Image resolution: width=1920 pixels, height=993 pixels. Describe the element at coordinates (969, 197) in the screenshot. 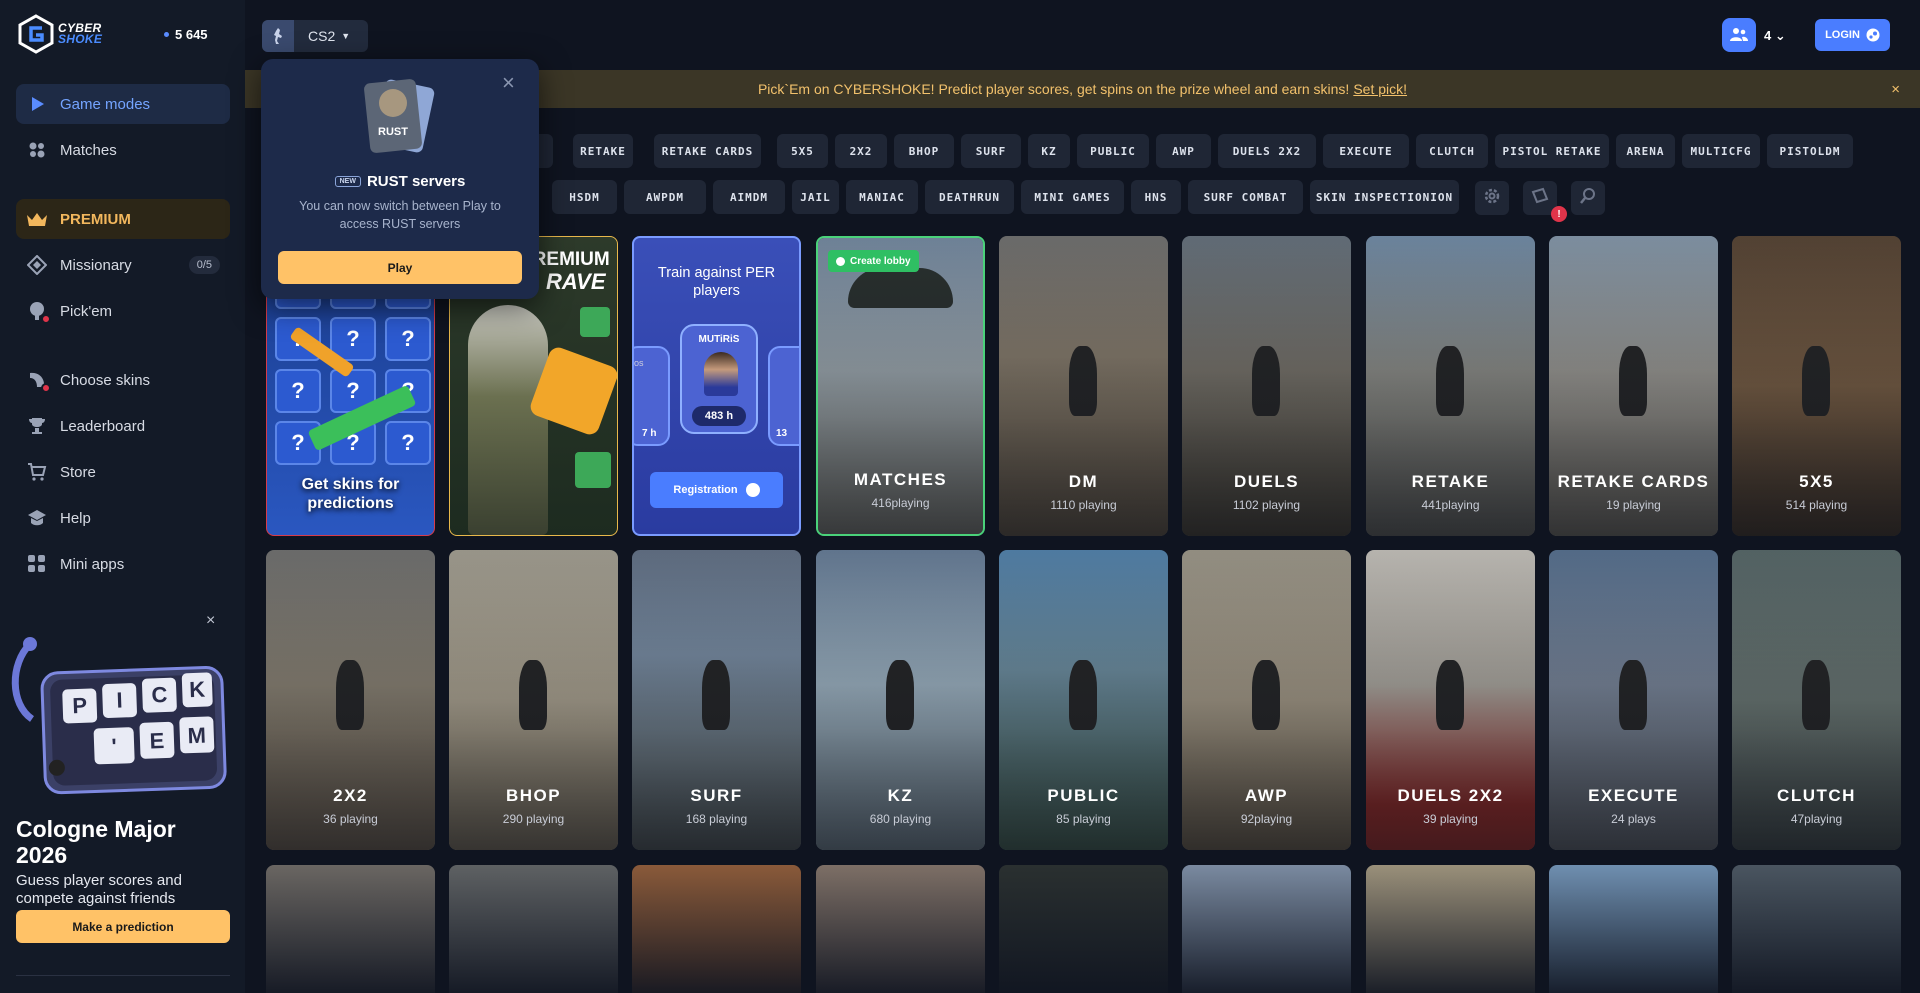

I see `mode-chip-deathrun: DEATHRUN` at that location.